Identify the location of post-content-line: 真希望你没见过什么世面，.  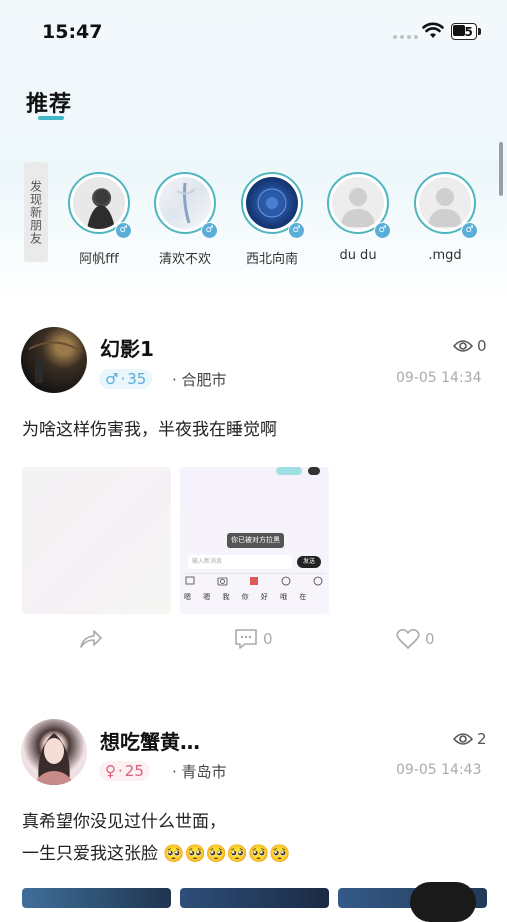
(124, 822).